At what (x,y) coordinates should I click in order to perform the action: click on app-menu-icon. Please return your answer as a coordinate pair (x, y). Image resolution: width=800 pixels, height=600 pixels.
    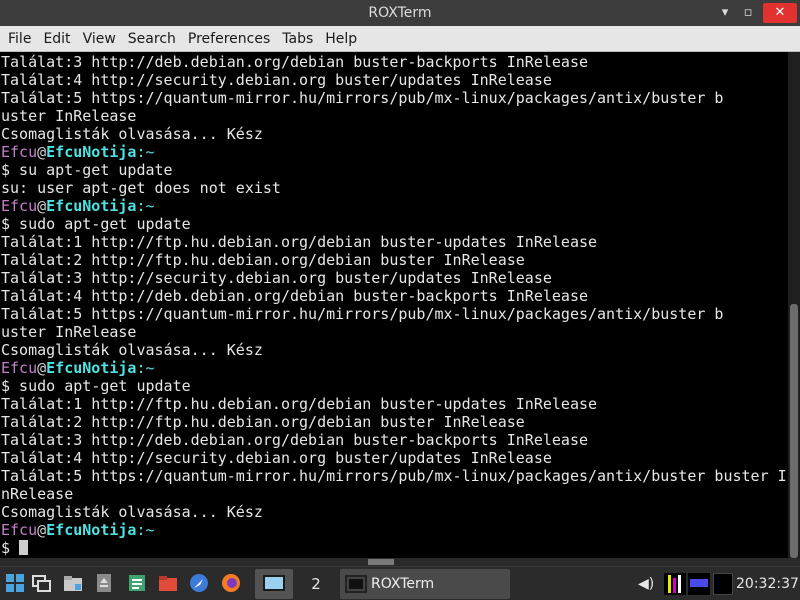
    Looking at the image, I should click on (15, 583).